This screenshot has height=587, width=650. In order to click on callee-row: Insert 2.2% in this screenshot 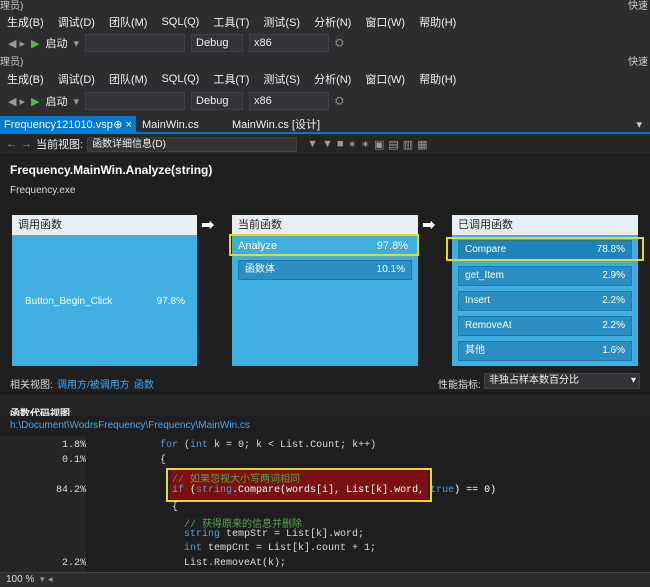, I will do `click(545, 301)`.